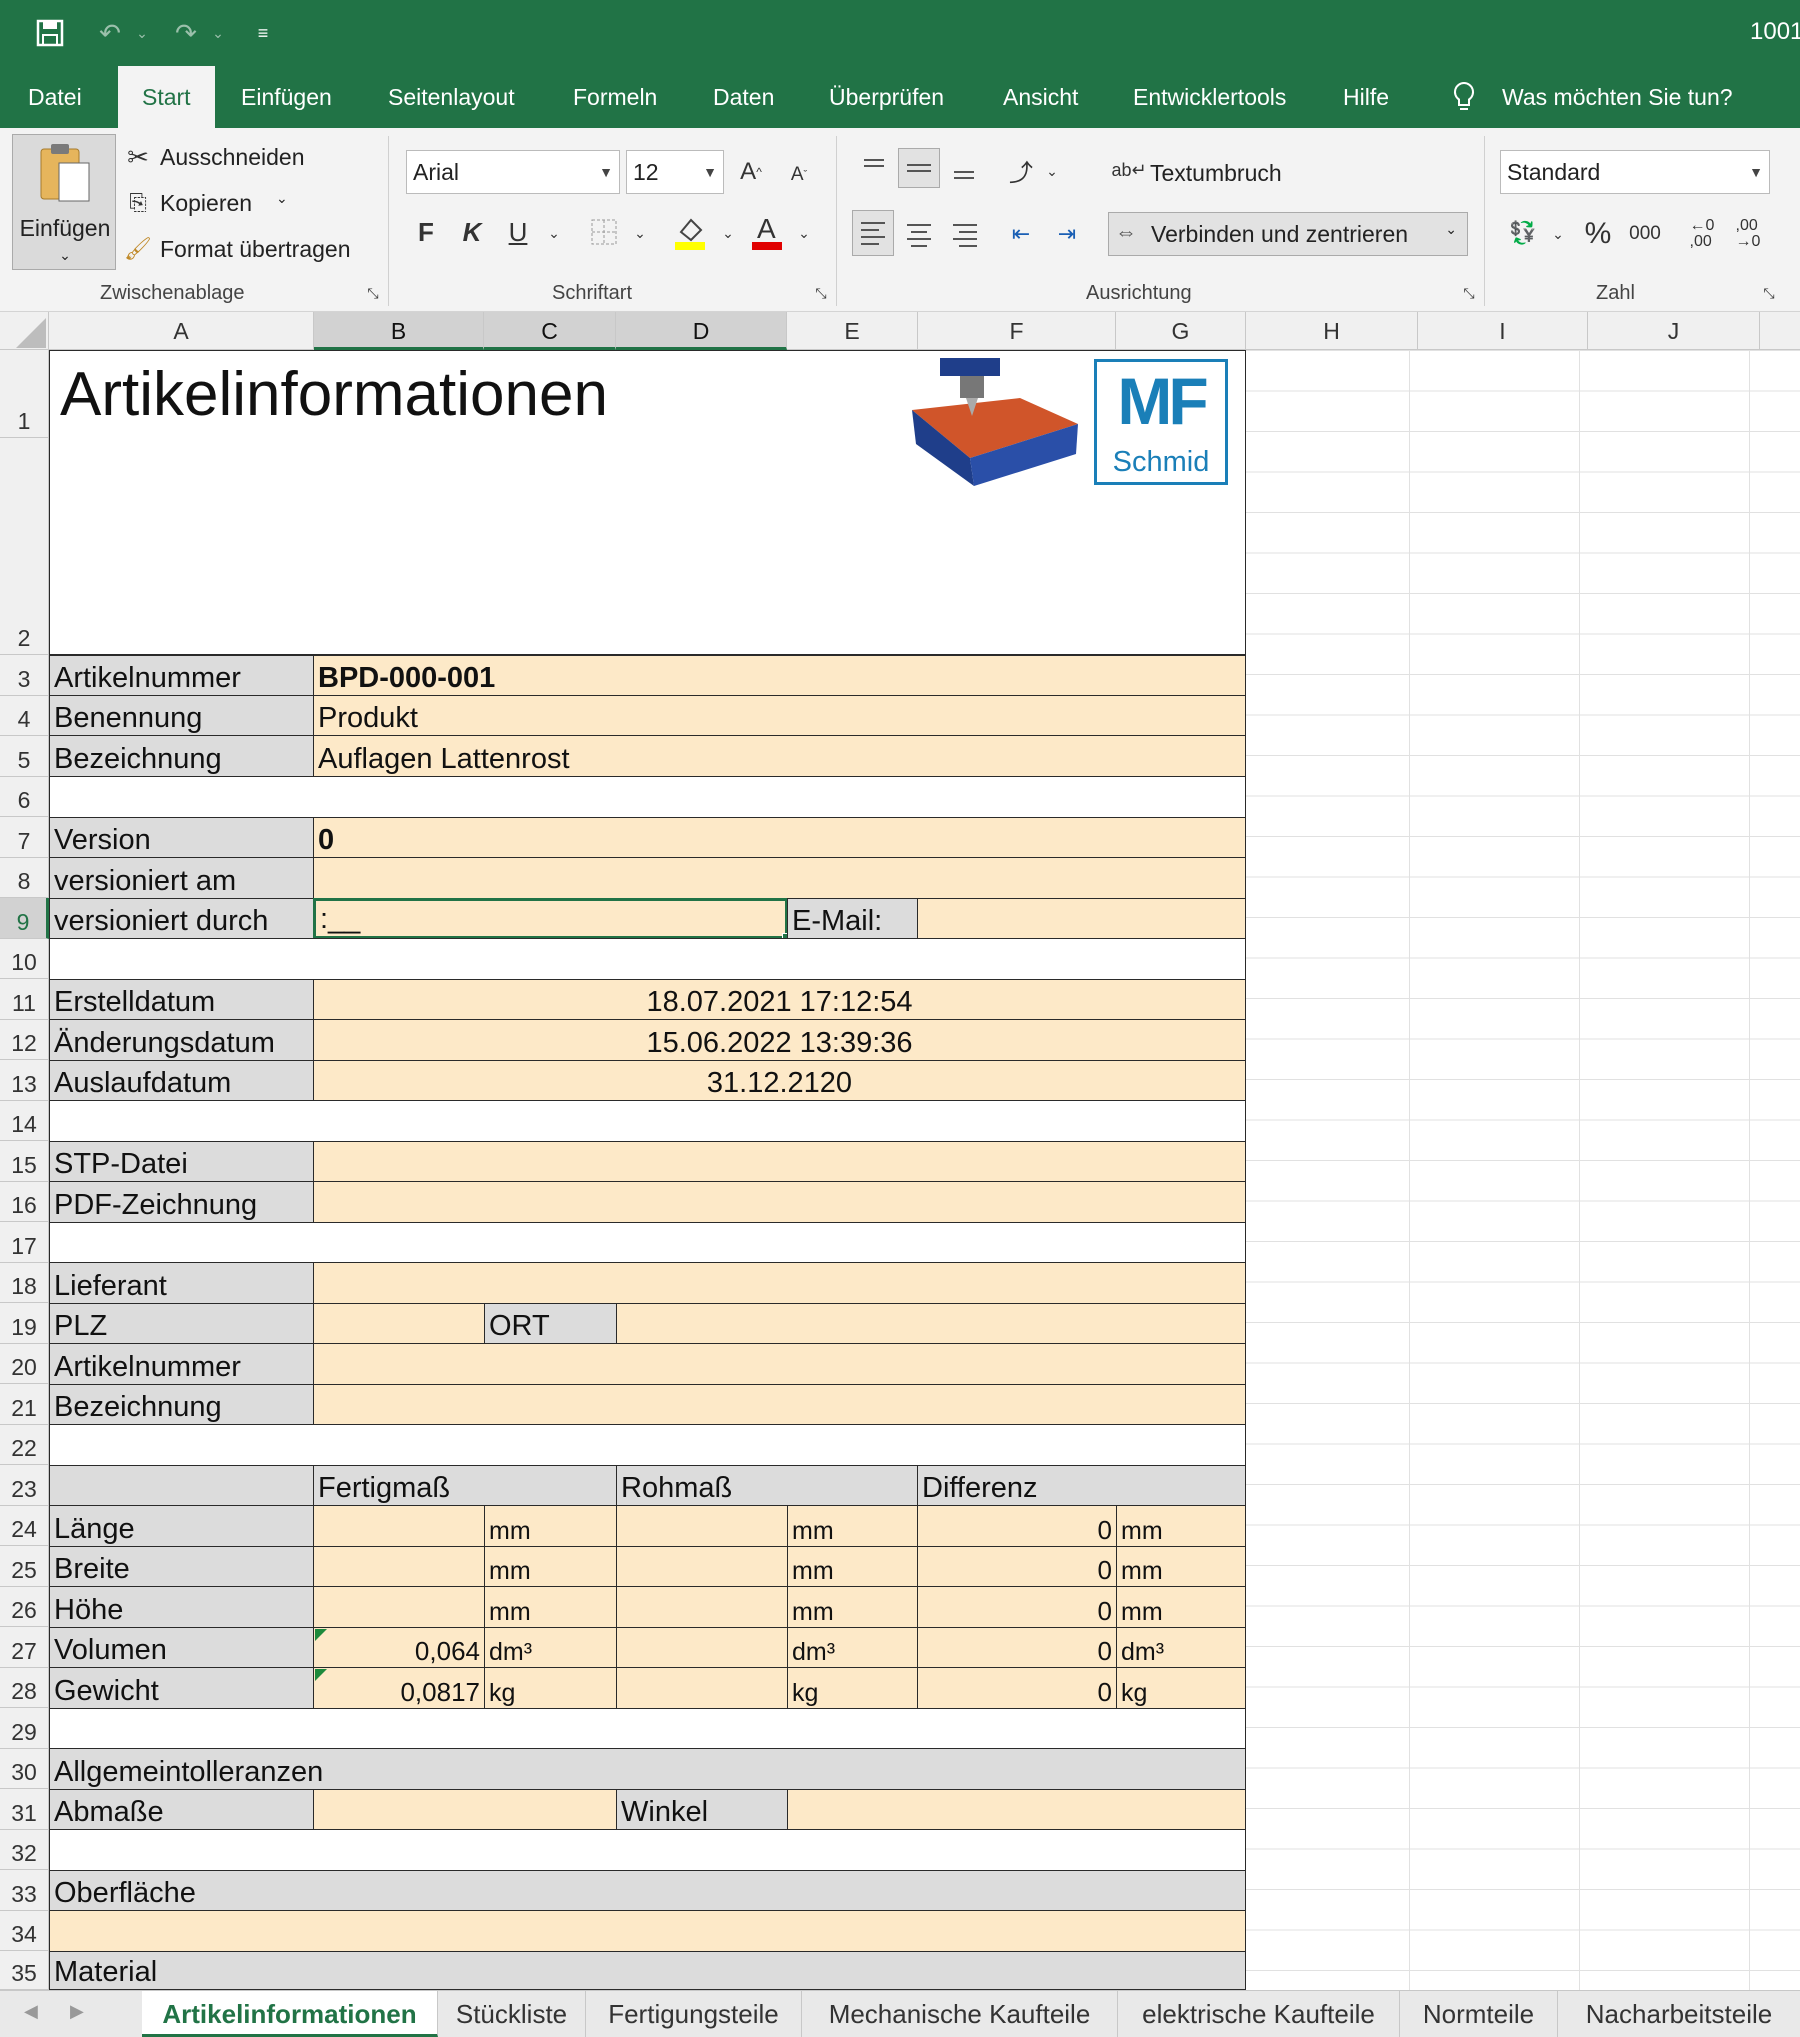  I want to click on bold-button: F, so click(426, 232).